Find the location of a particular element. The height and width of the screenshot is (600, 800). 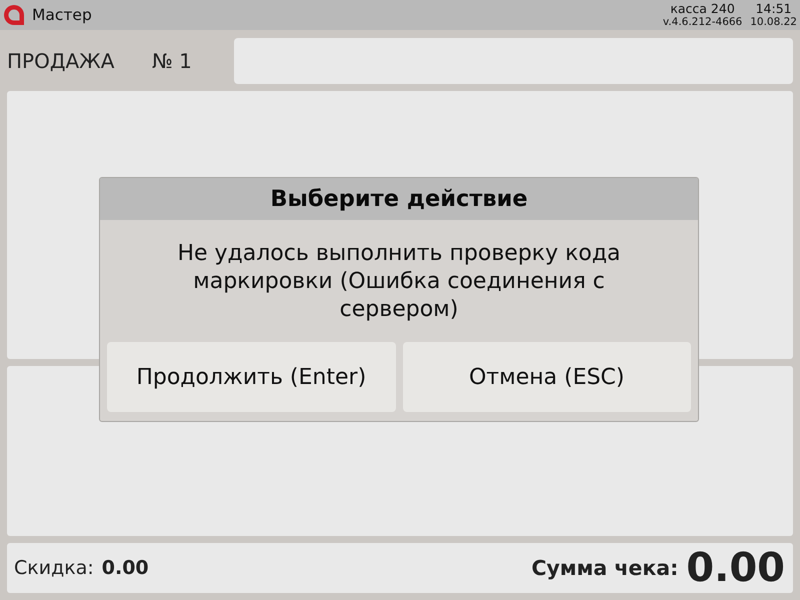

total-label: Сумма чека: is located at coordinates (604, 568).